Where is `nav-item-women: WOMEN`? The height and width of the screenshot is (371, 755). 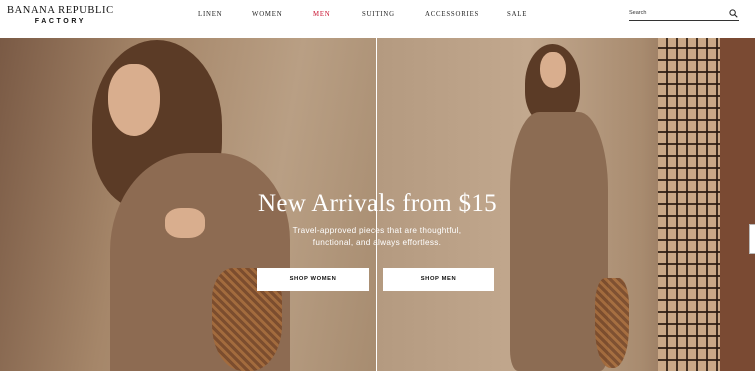
nav-item-women: WOMEN is located at coordinates (267, 14).